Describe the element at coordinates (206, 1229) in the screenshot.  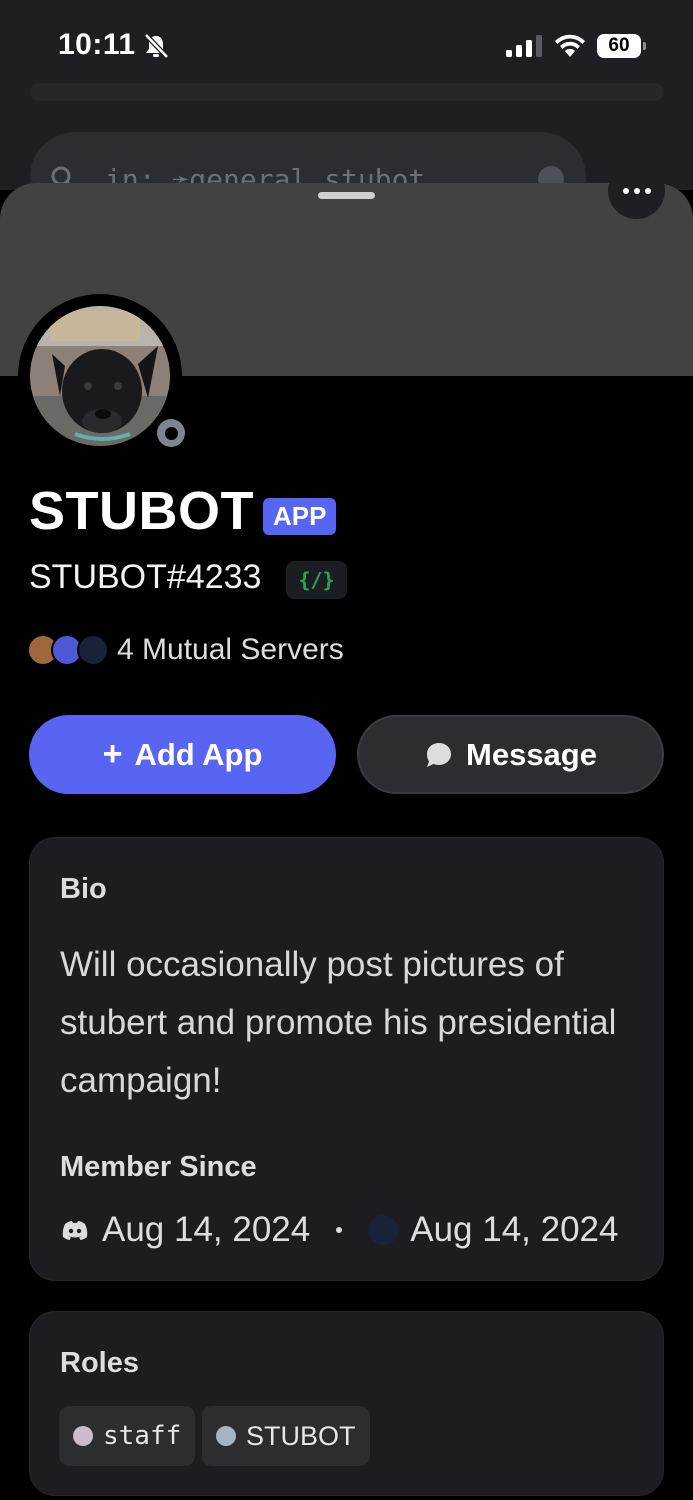
I see `discord-join-date: Aug 14, 2024` at that location.